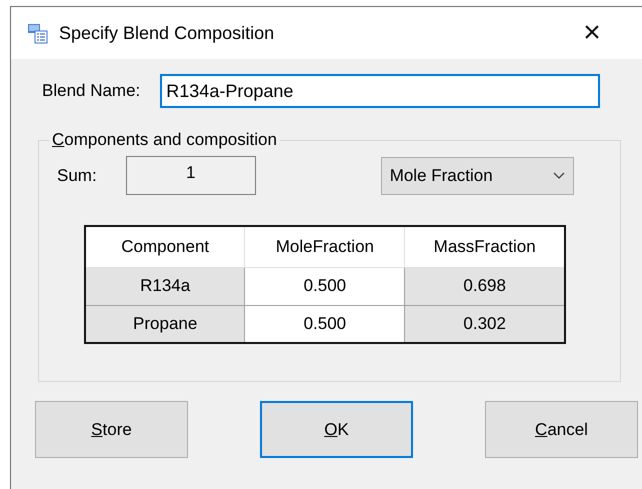  What do you see at coordinates (38, 33) in the screenshot?
I see `app-icon` at bounding box center [38, 33].